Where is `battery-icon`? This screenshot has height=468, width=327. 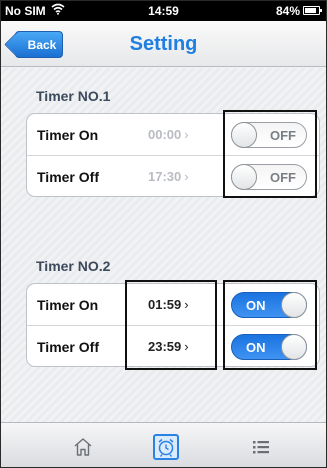 battery-icon is located at coordinates (312, 10).